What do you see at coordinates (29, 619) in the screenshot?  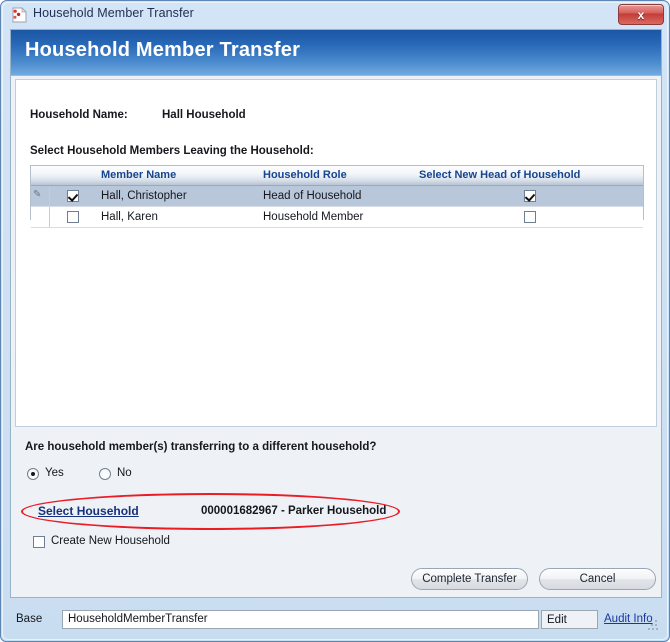 I see `status-base-label: Base` at bounding box center [29, 619].